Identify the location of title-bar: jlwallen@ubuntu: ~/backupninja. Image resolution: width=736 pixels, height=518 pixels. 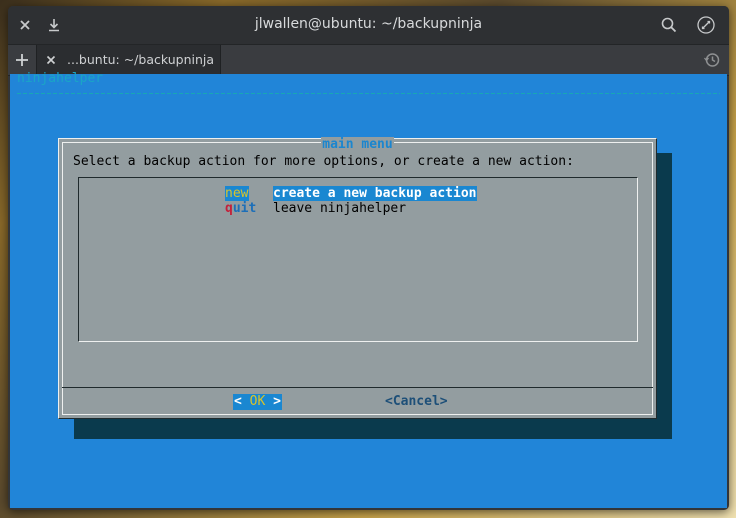
(368, 25).